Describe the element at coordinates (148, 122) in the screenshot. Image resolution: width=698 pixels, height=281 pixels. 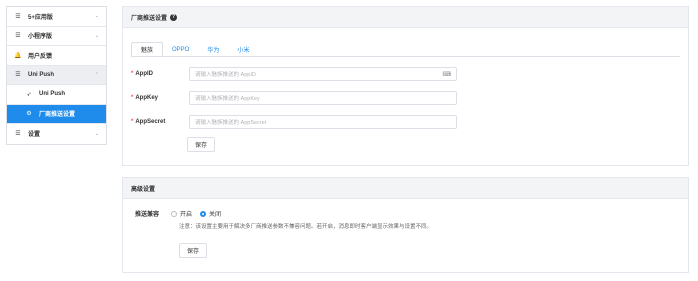
I see `appsecret-label: * AppSecret` at that location.